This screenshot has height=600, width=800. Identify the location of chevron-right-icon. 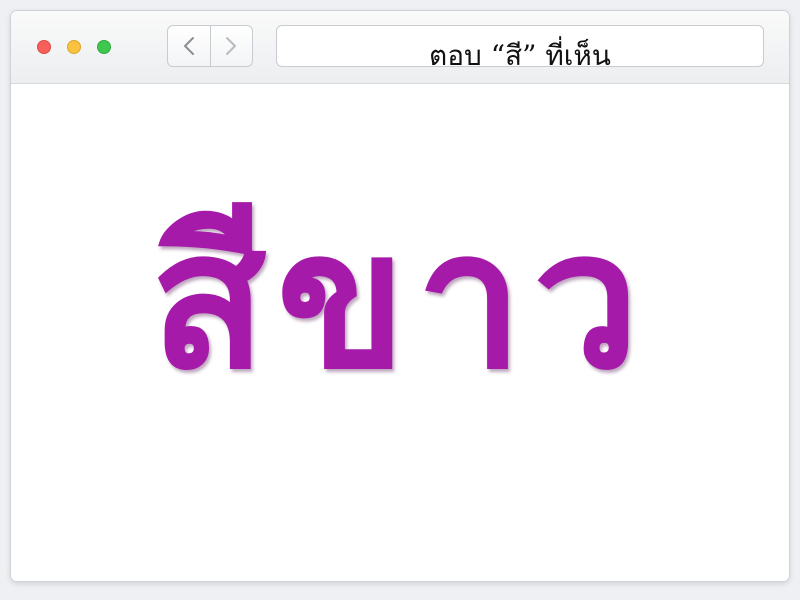
(231, 46).